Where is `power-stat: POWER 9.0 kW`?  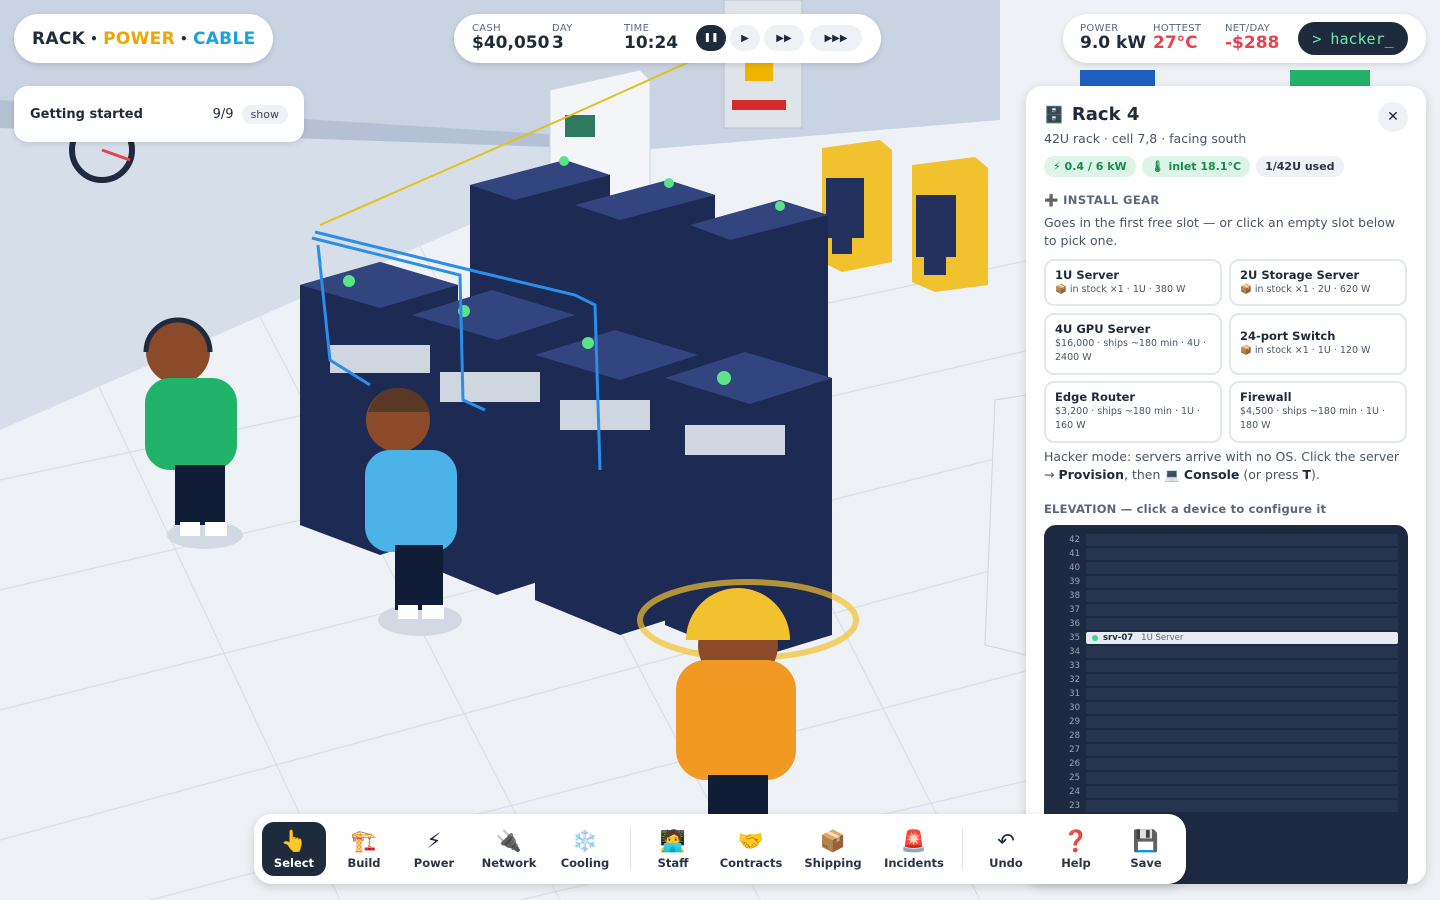
power-stat: POWER 9.0 kW is located at coordinates (1113, 38).